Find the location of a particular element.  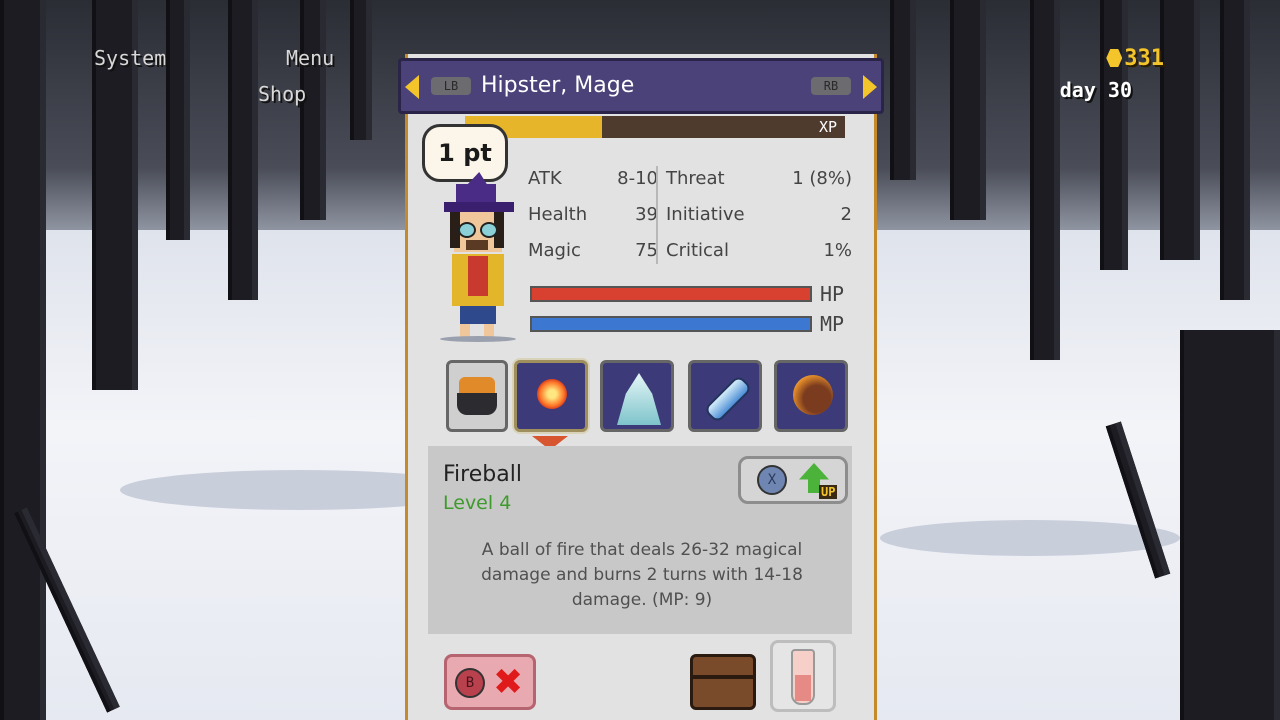

stat-label: Threat is located at coordinates (695, 178).